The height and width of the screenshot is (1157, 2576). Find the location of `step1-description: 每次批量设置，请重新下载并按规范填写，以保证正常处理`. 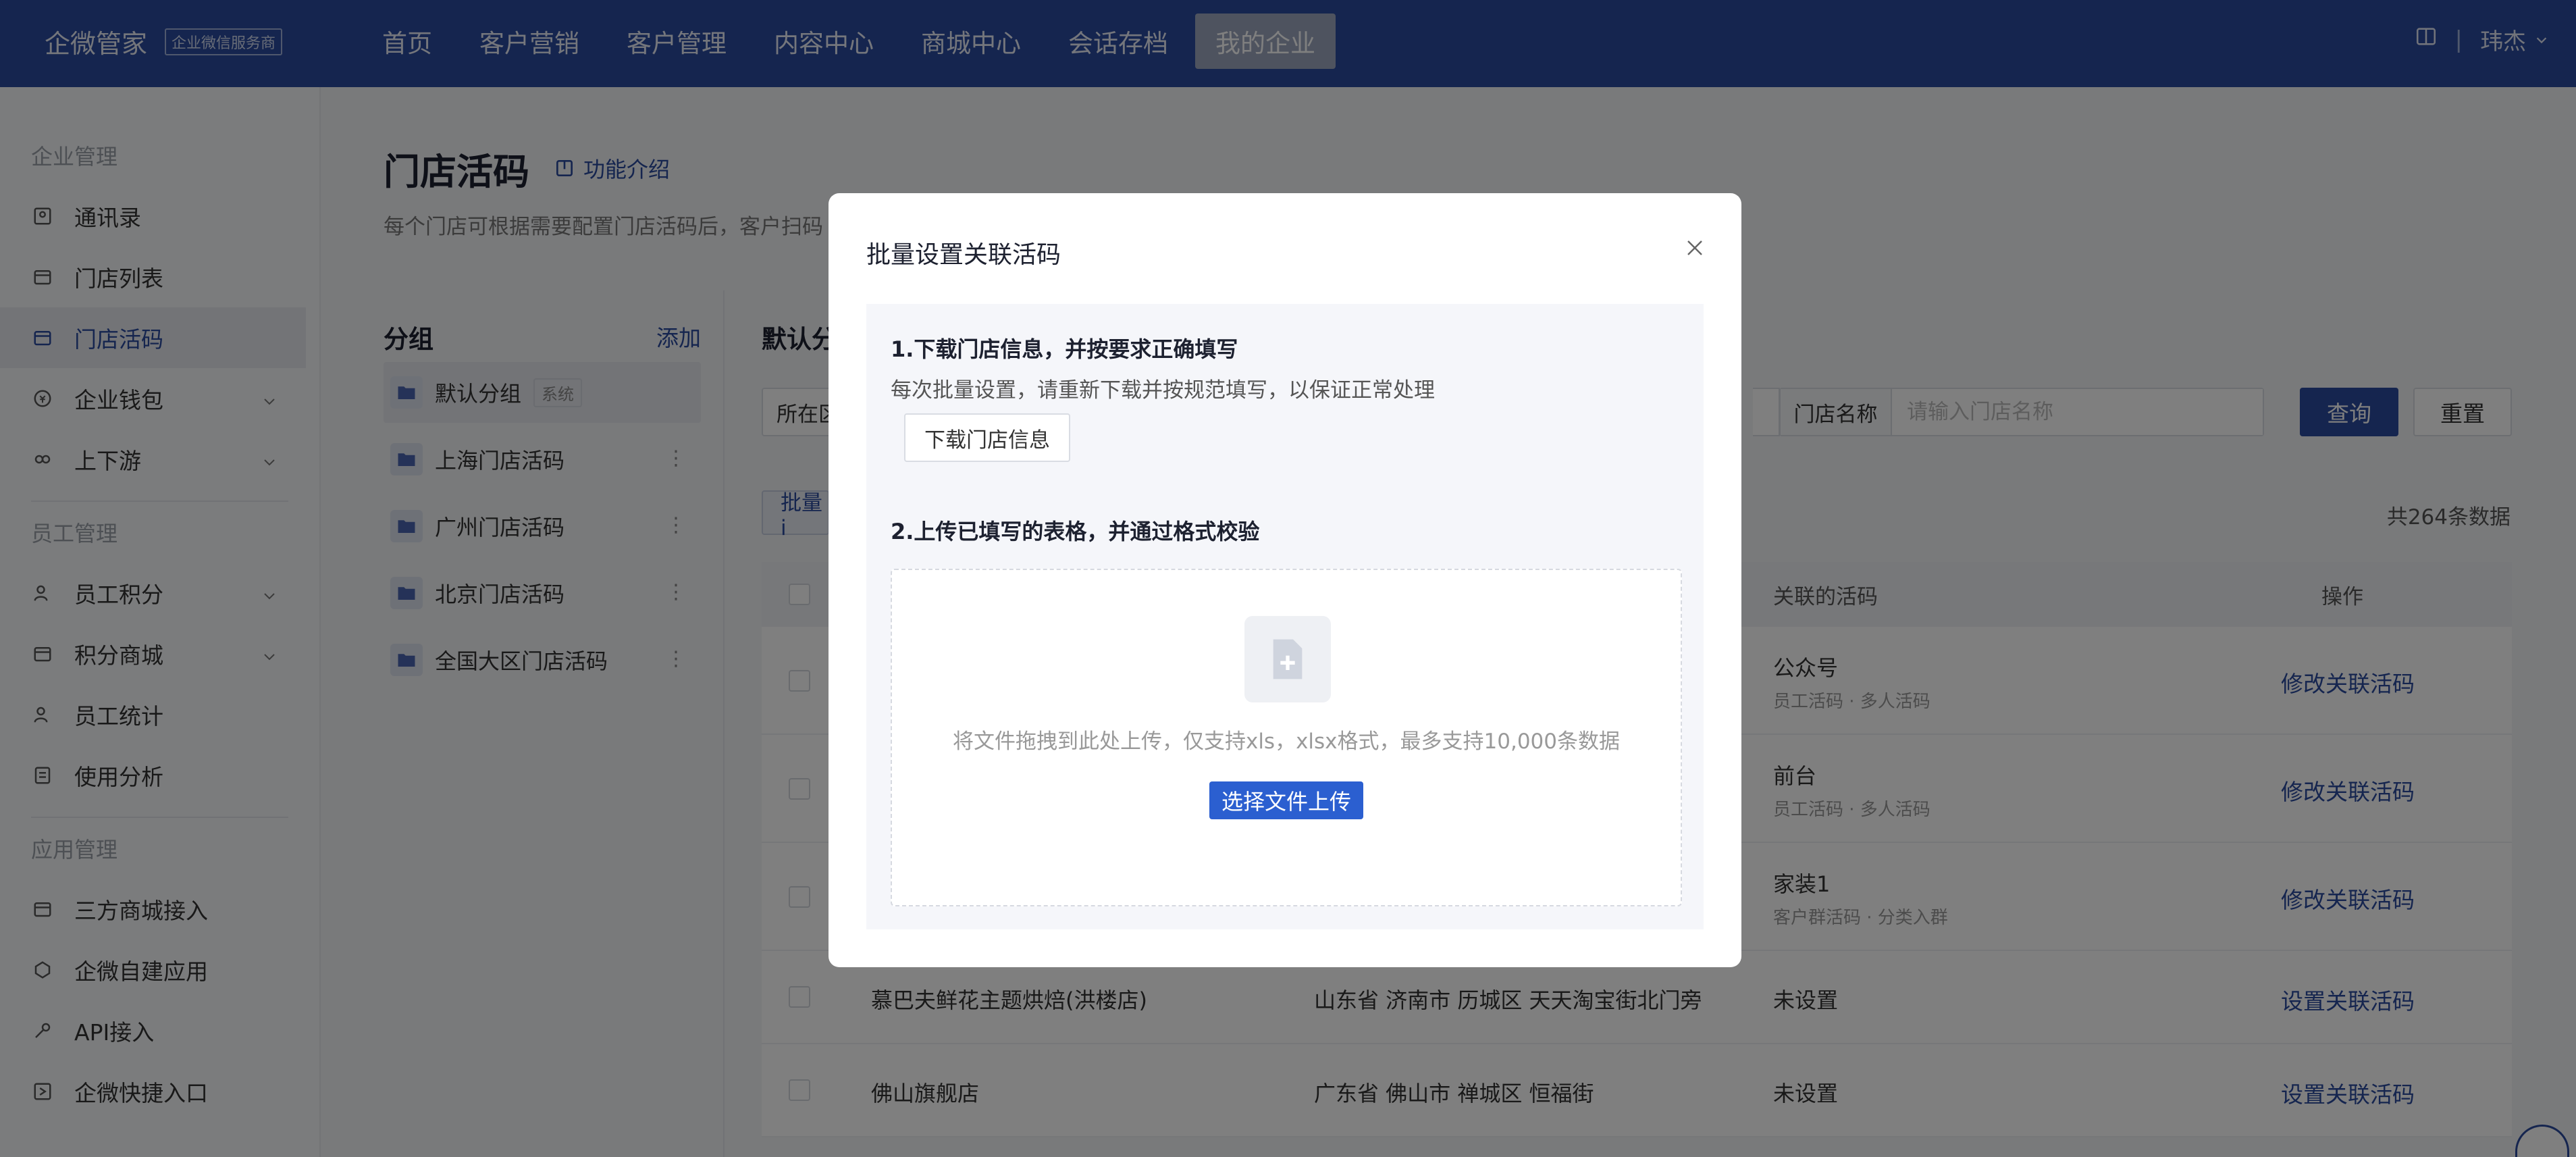

step1-description: 每次批量设置，请重新下载并按规范填写，以保证正常处理 is located at coordinates (1163, 390).